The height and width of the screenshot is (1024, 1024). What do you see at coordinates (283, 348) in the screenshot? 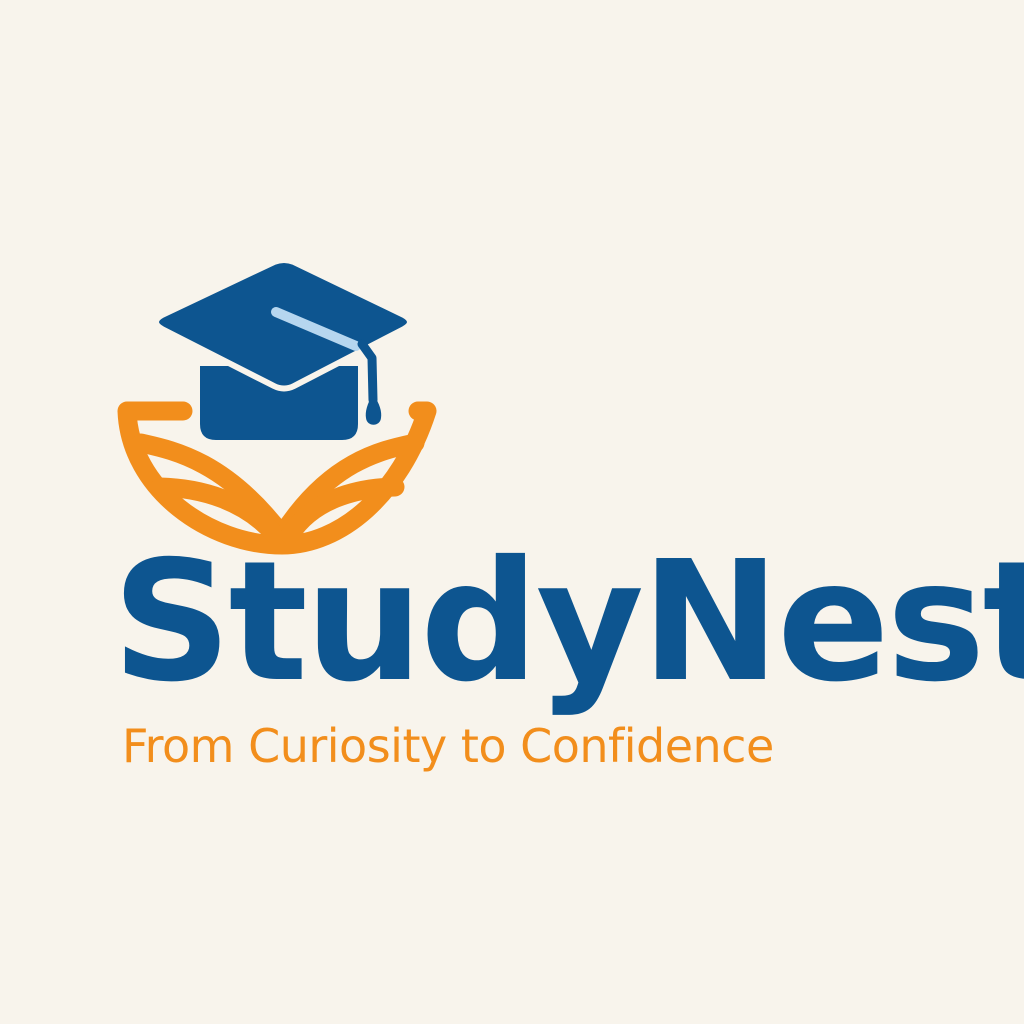
I see `graduation-cap-icon` at bounding box center [283, 348].